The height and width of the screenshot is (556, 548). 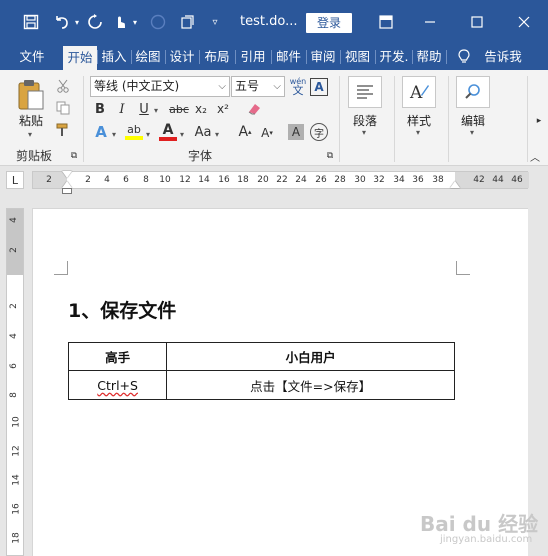 What do you see at coordinates (31, 95) in the screenshot?
I see `paste-icon` at bounding box center [31, 95].